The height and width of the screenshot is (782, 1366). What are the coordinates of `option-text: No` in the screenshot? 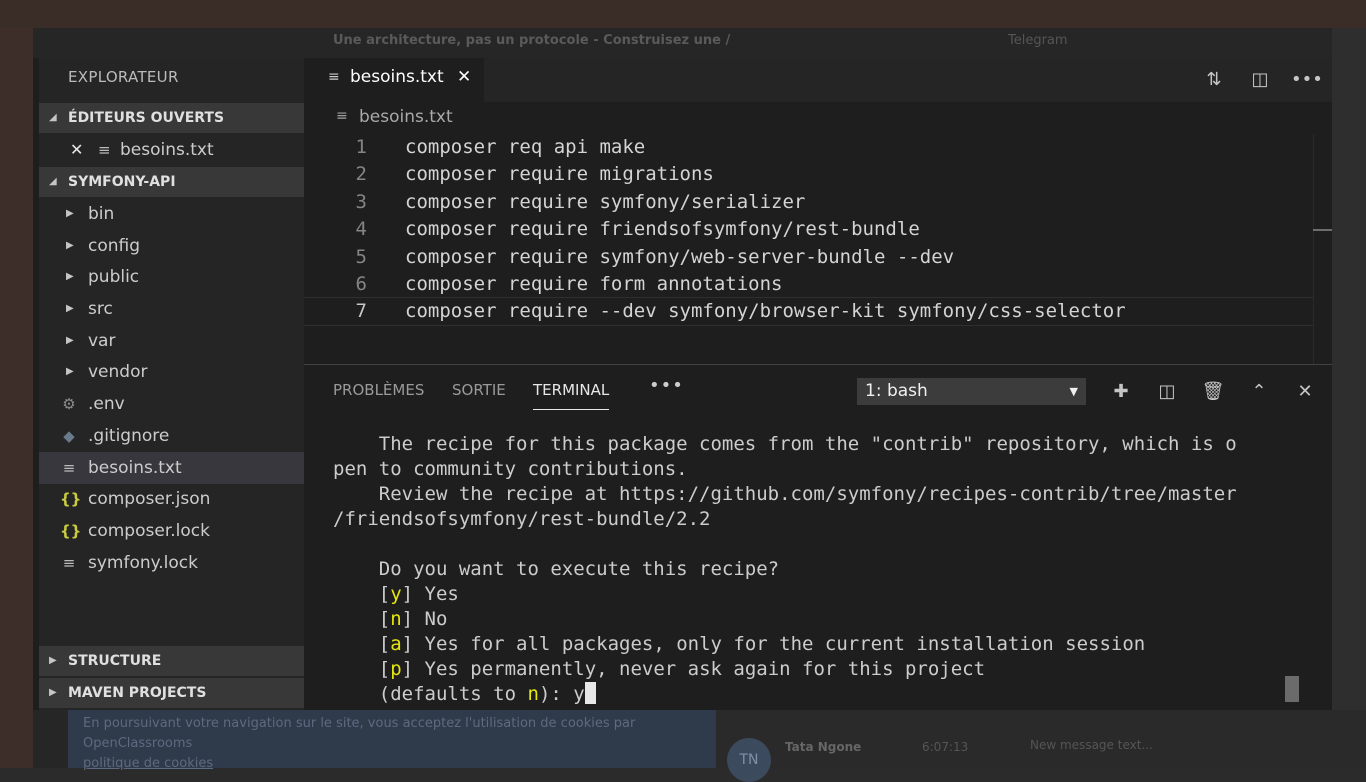 It's located at (436, 619).